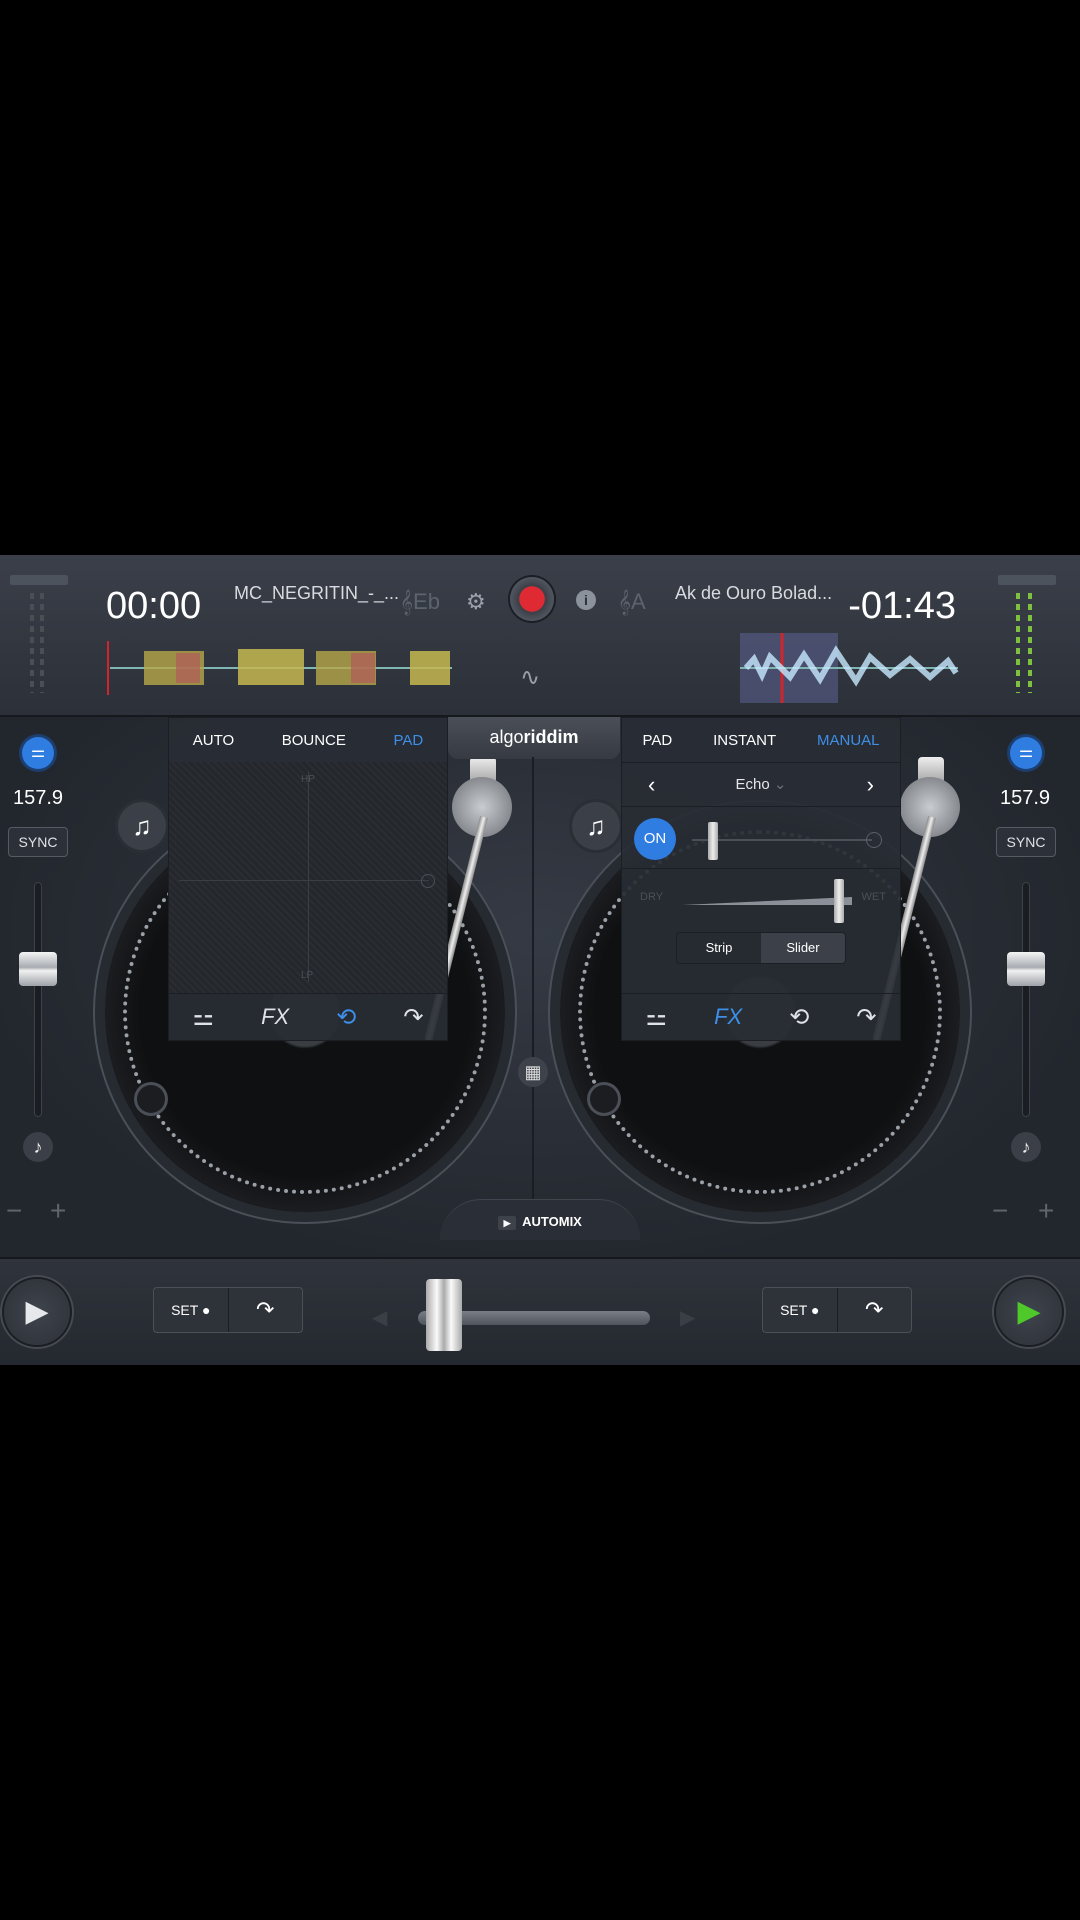  What do you see at coordinates (782, 840) in the screenshot?
I see `effect-param-slider` at bounding box center [782, 840].